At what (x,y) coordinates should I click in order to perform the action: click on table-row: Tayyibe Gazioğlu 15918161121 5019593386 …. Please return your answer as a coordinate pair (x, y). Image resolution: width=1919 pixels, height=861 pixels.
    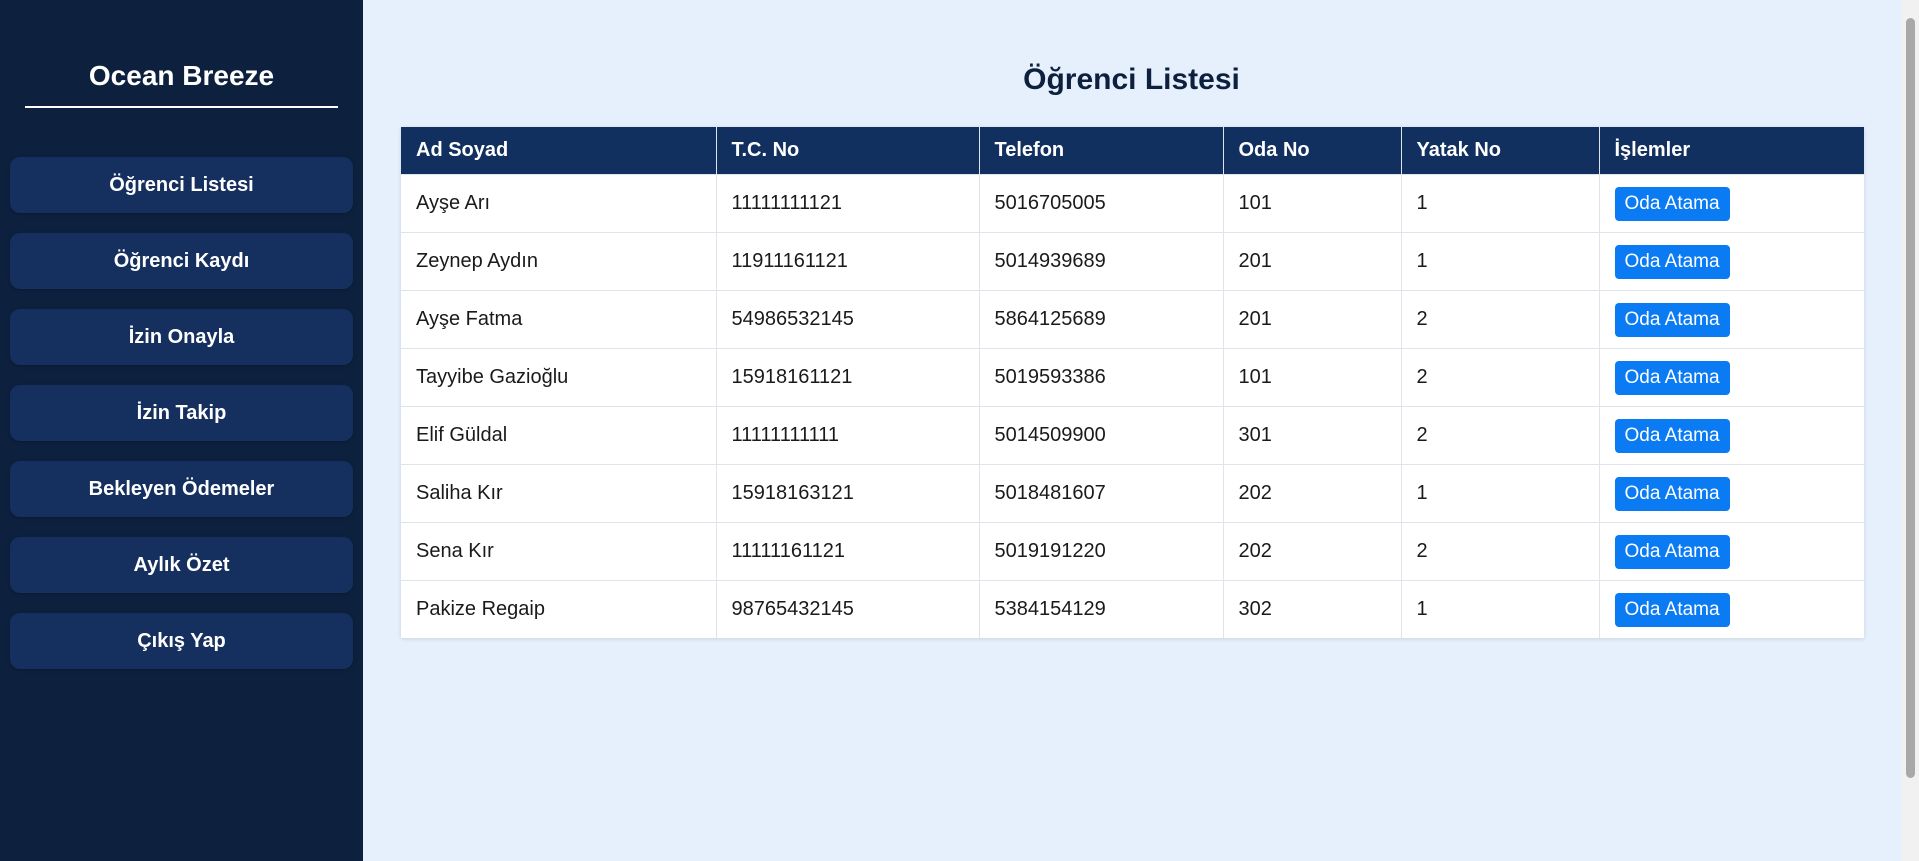
    Looking at the image, I should click on (1132, 377).